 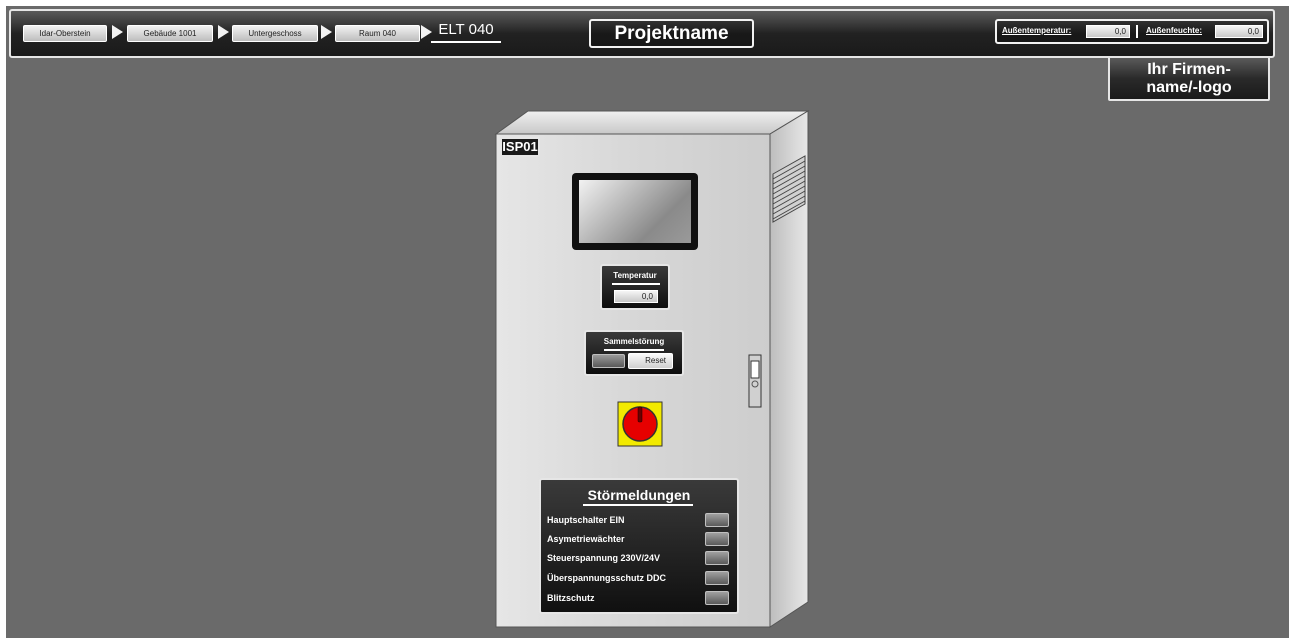 I want to click on cabinet-id-label: ISP01, so click(x=520, y=147).